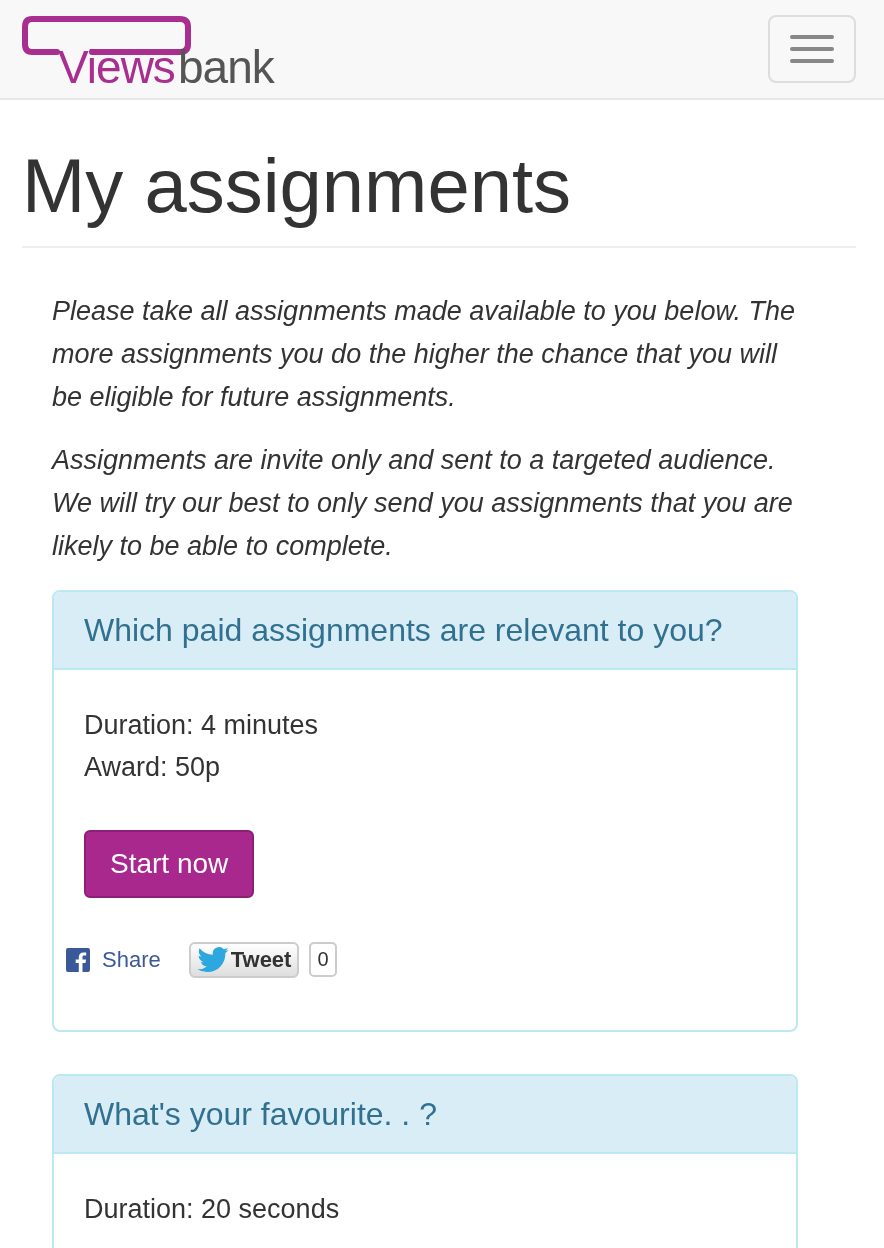 This screenshot has height=1248, width=884. What do you see at coordinates (116, 67) in the screenshot?
I see `logo-text: Views` at bounding box center [116, 67].